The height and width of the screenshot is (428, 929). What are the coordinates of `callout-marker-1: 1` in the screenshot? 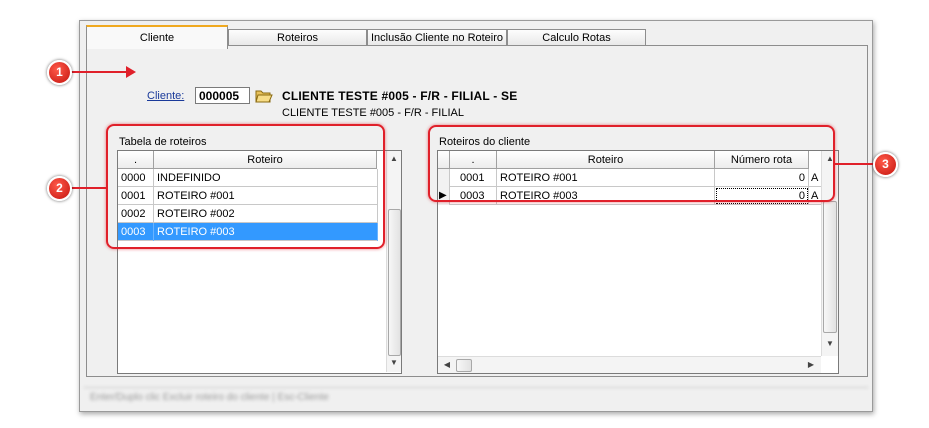 It's located at (59, 72).